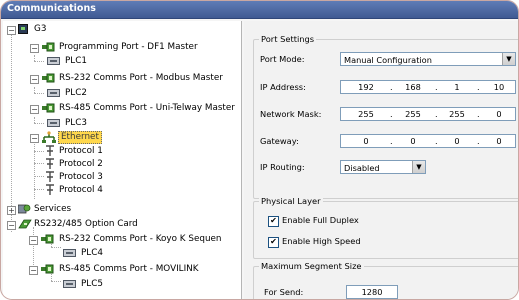 This screenshot has width=519, height=300. I want to click on tree-item-plc5: PLC5, so click(122, 284).